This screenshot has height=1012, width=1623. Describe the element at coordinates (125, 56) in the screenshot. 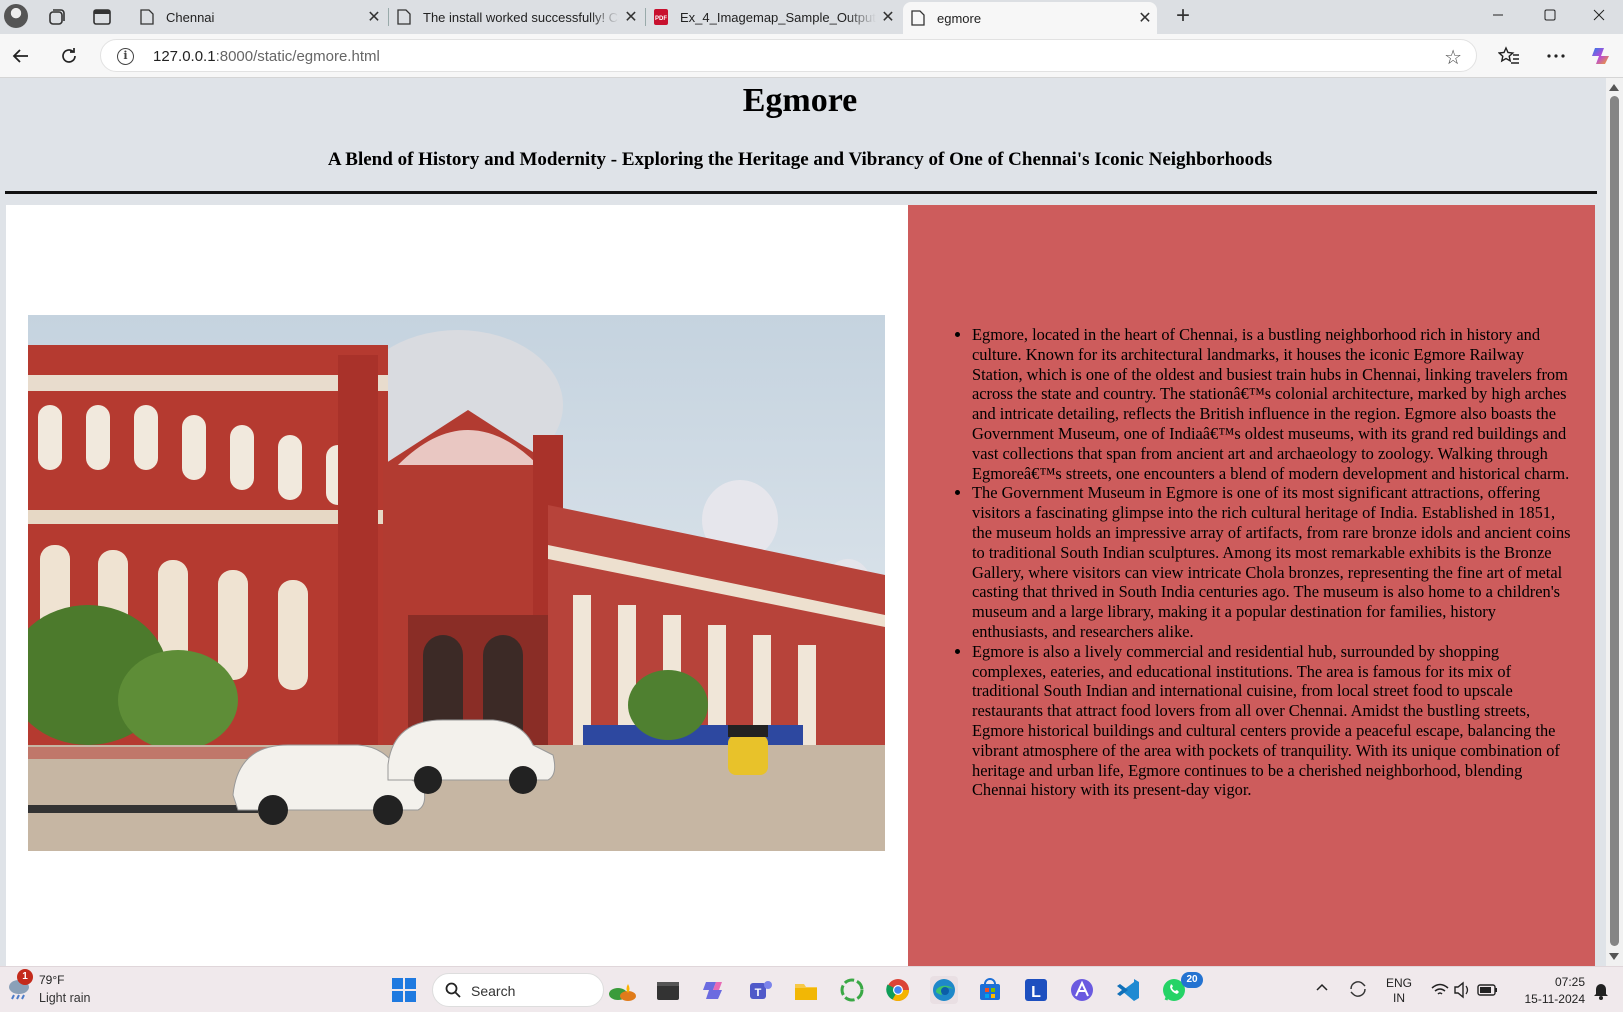

I see `site-info-icon: i` at that location.